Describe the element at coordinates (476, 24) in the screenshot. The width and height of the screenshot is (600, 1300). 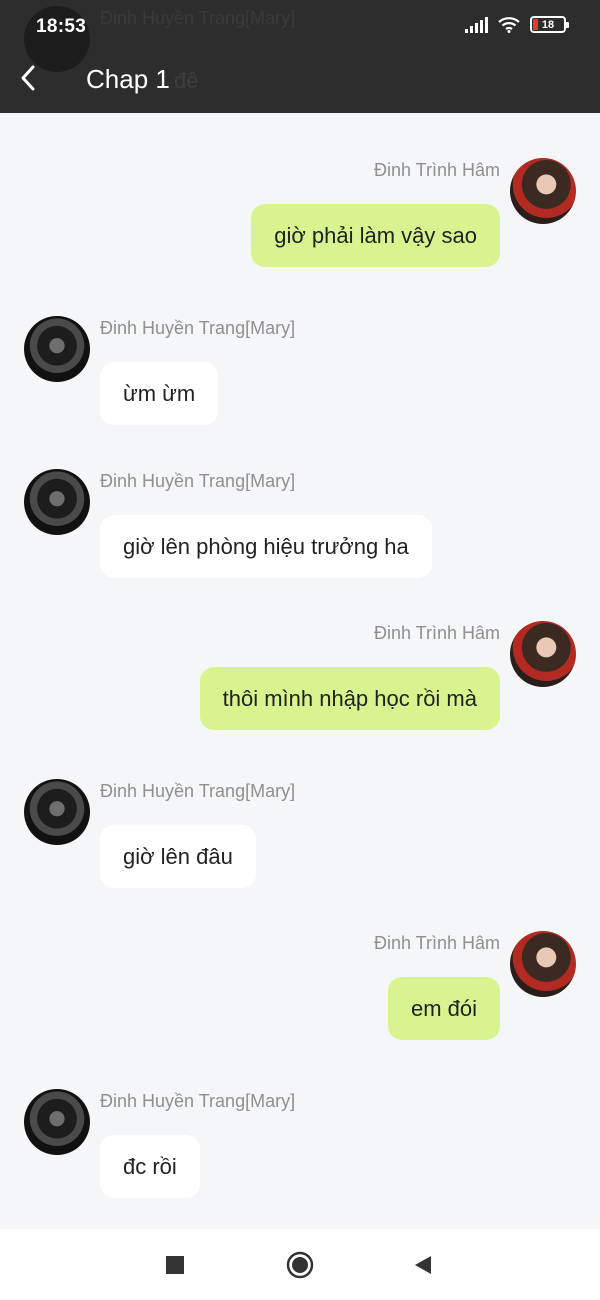
I see `signal-icon` at that location.